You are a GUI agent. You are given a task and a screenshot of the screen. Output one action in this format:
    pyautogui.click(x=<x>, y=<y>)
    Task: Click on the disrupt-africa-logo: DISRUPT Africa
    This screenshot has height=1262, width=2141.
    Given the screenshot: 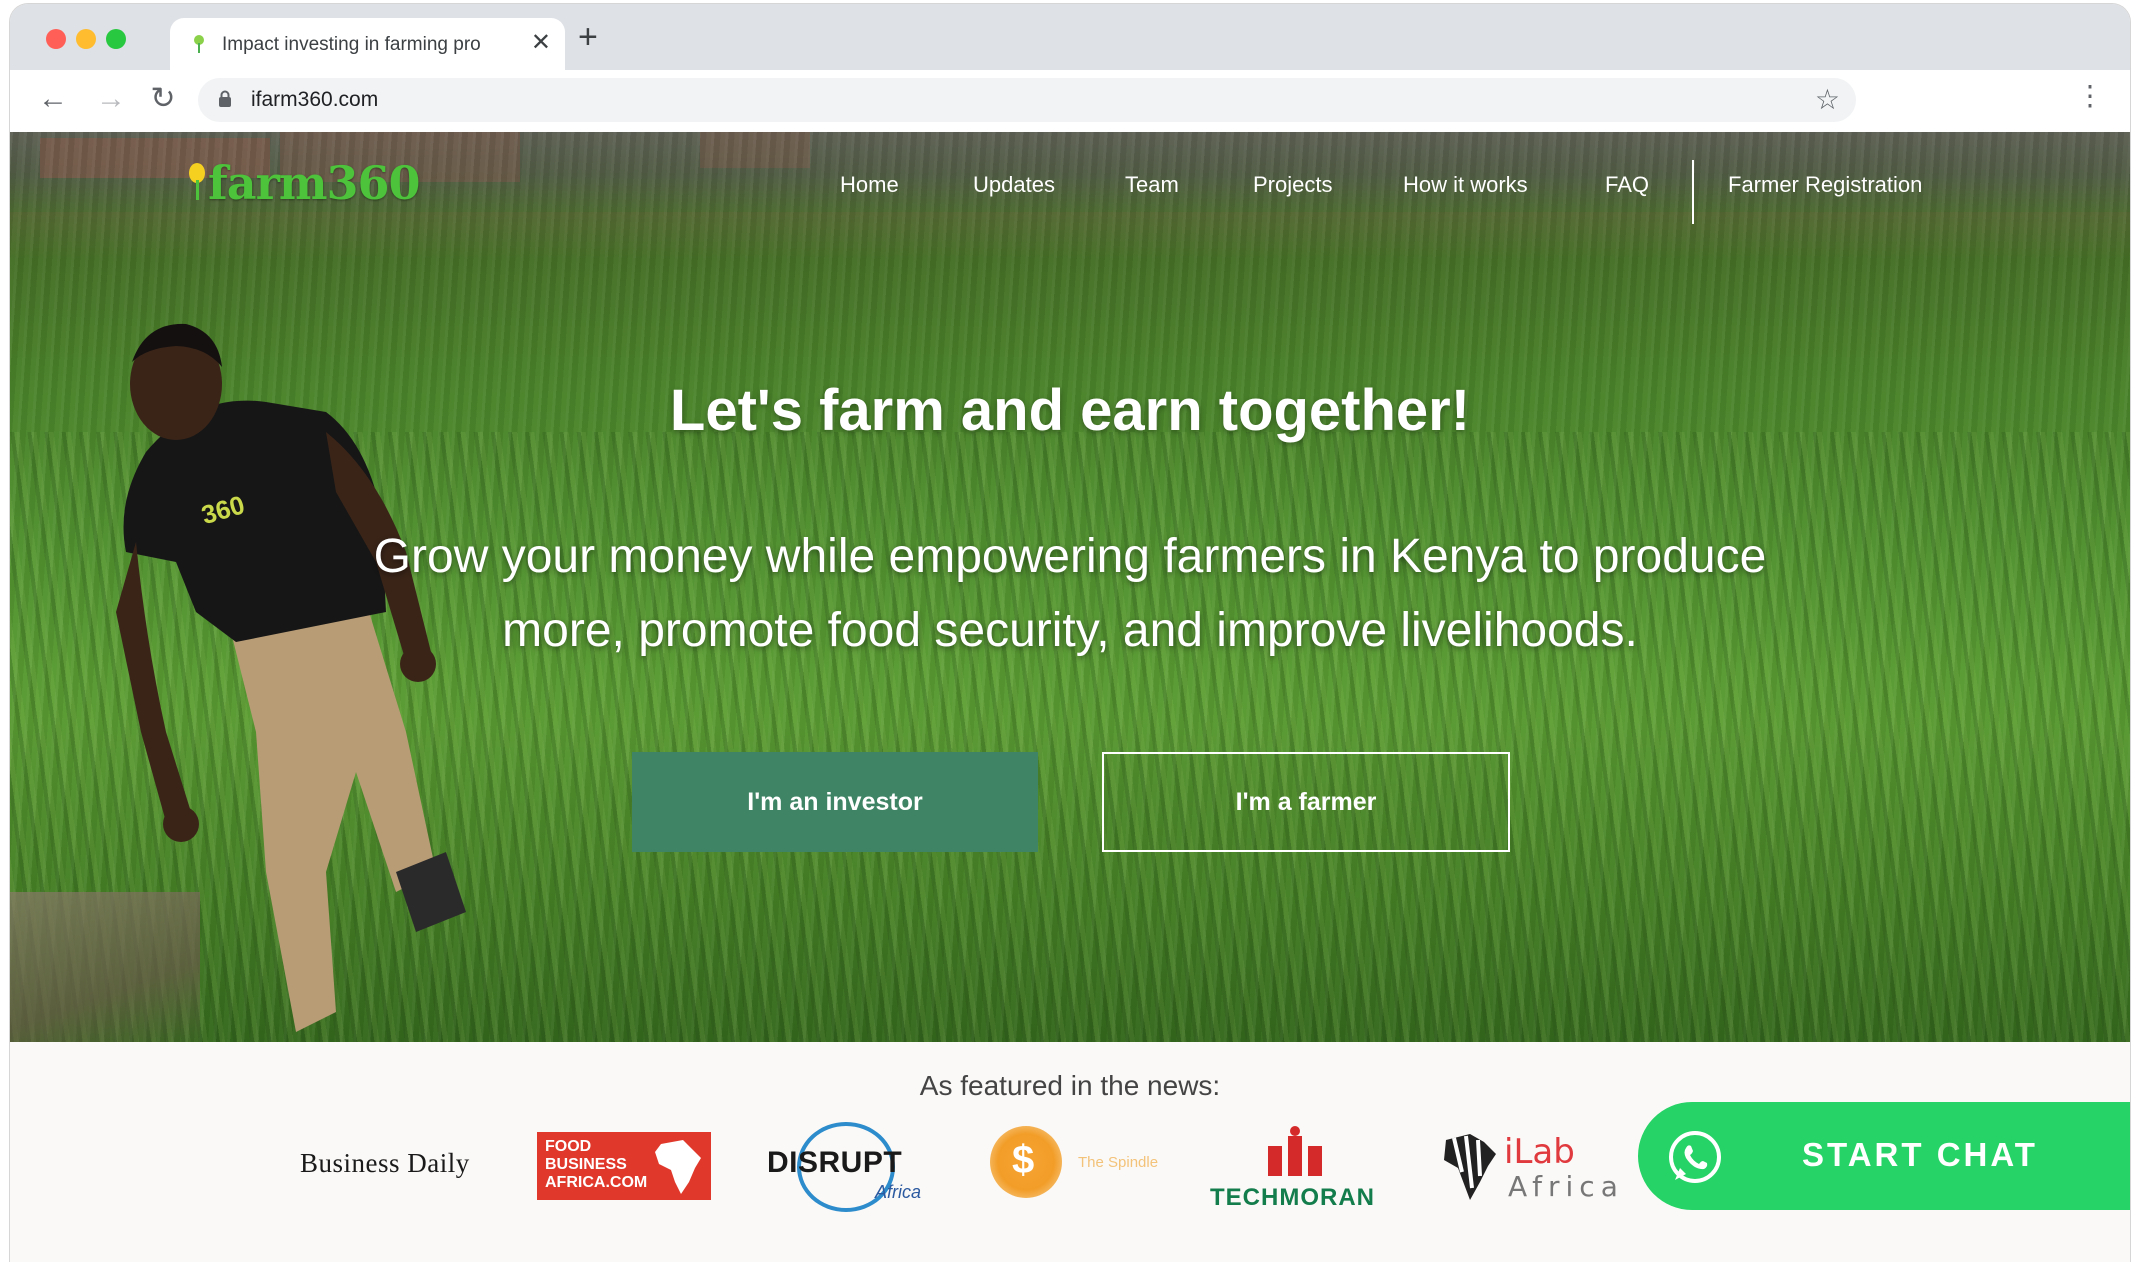 What is the action you would take?
    pyautogui.click(x=852, y=1166)
    